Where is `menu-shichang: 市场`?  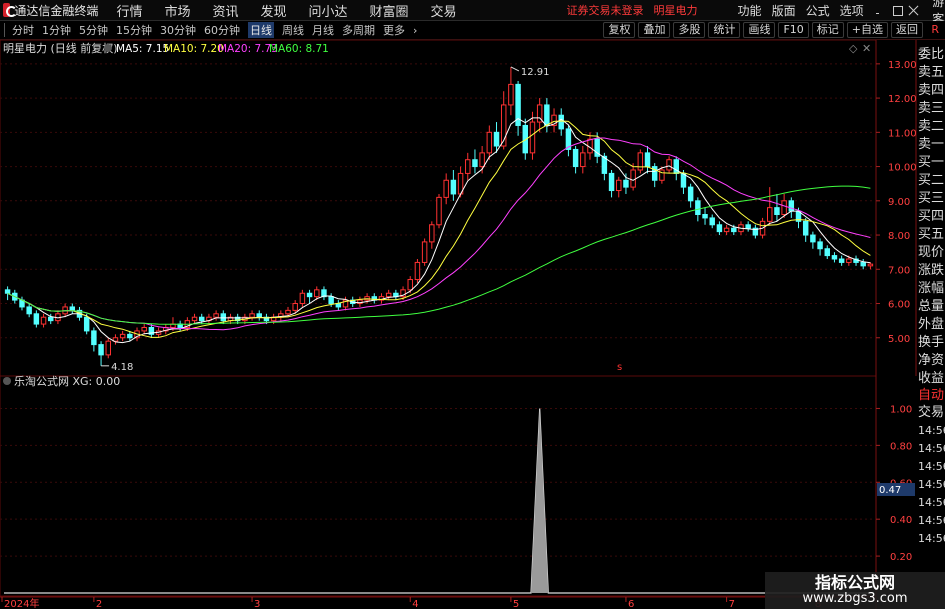
menu-shichang: 市场 is located at coordinates (177, 10).